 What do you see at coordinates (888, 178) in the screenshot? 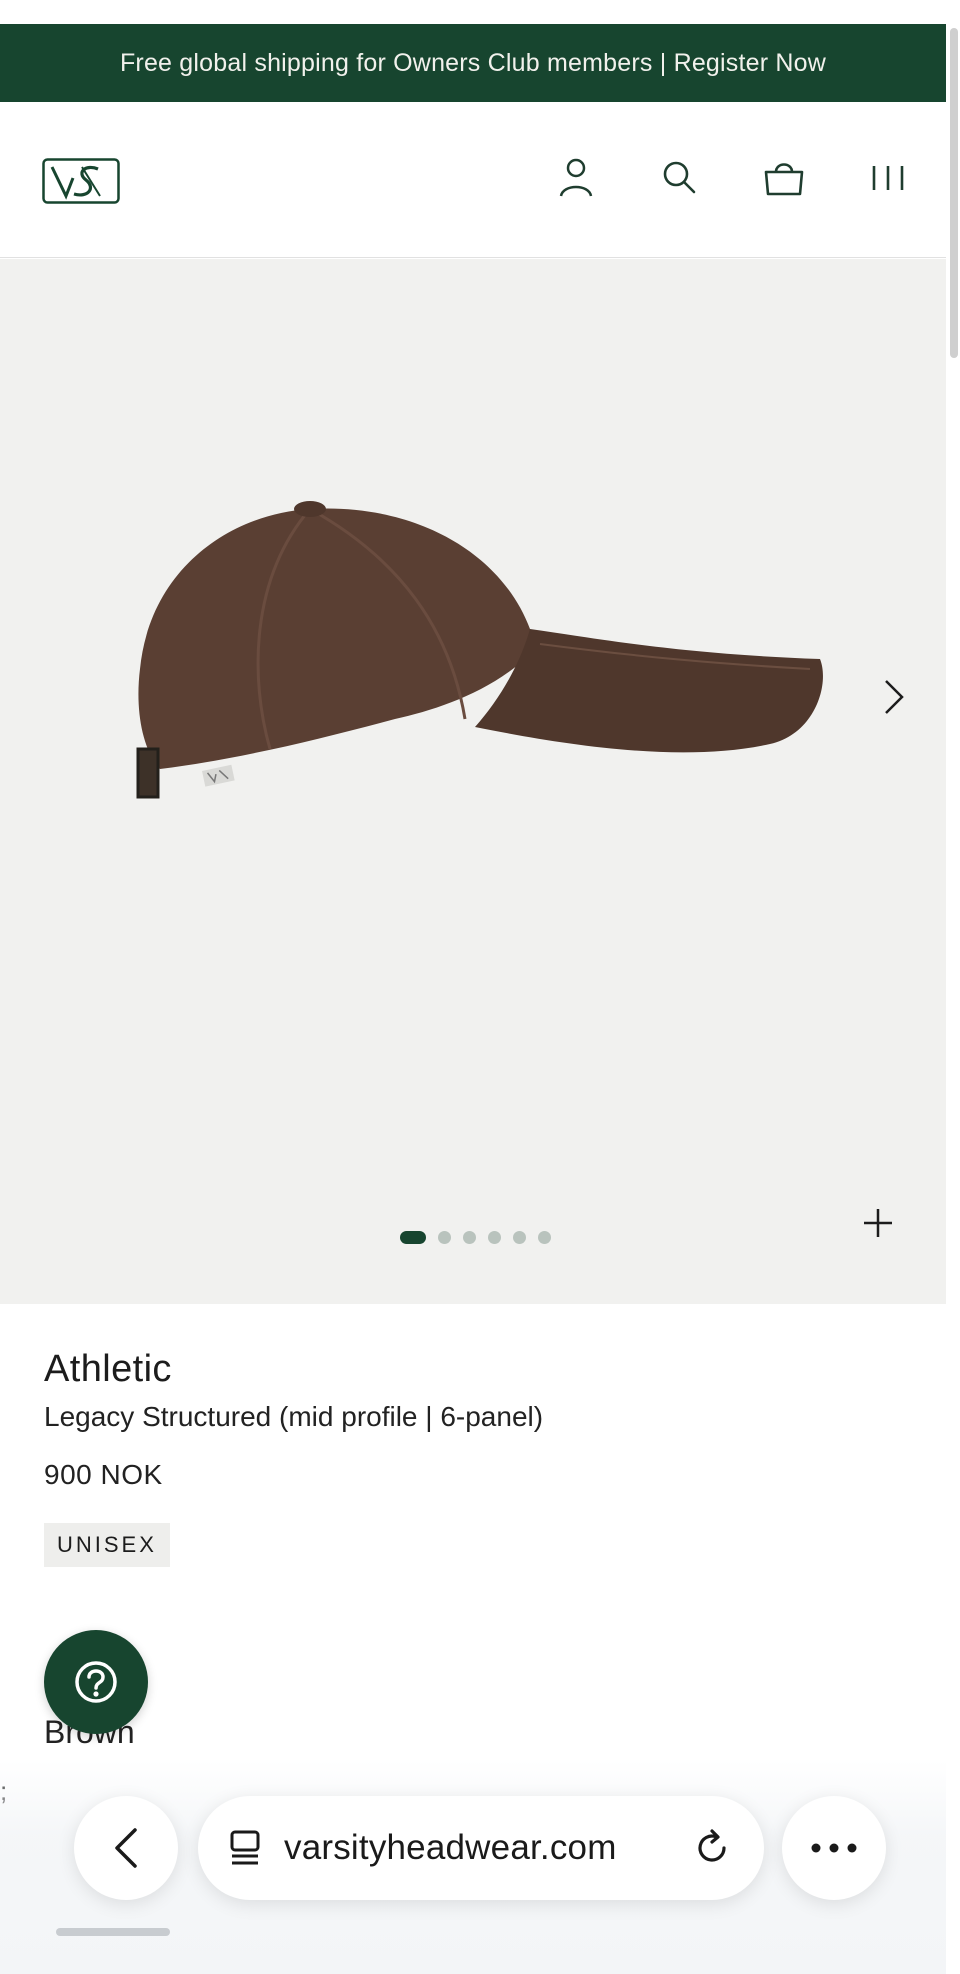
I see `menu-icon` at bounding box center [888, 178].